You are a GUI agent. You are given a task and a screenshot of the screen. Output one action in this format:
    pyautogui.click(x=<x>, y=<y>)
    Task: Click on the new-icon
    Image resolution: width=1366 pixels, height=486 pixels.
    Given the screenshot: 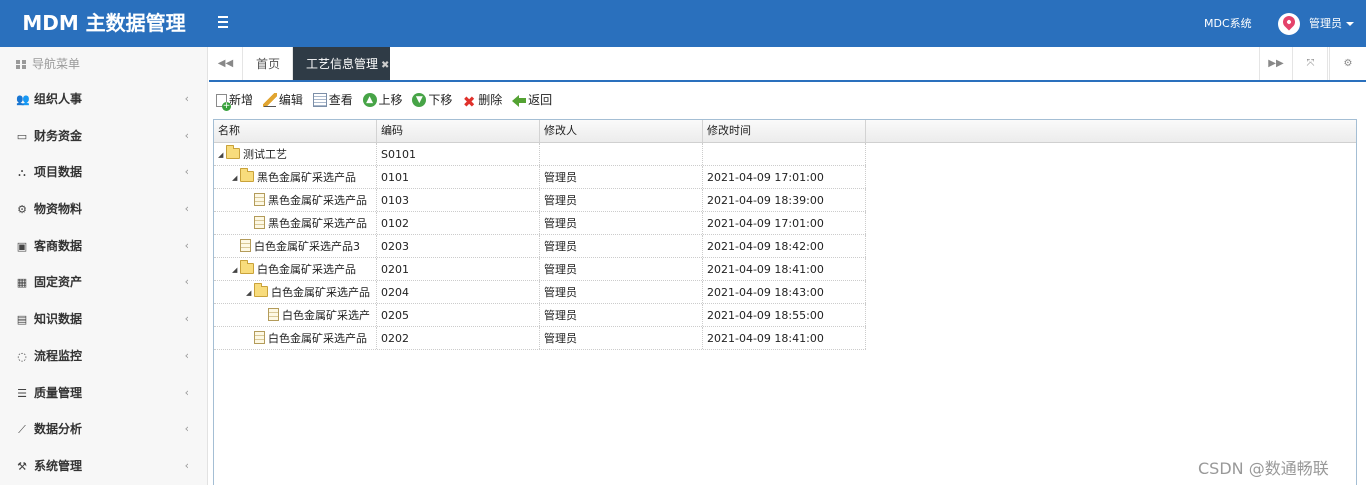 What is the action you would take?
    pyautogui.click(x=223, y=102)
    